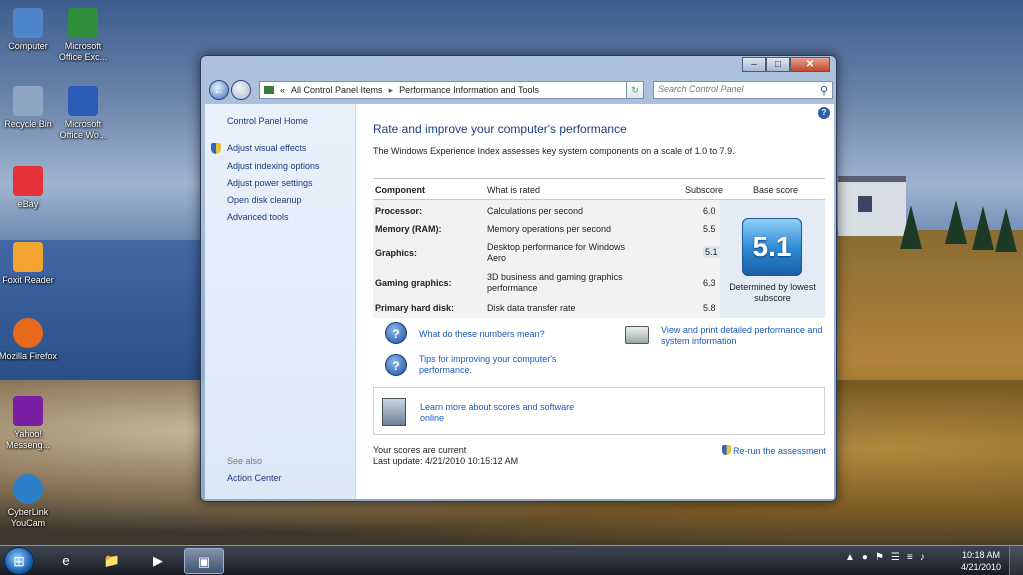 The image size is (1023, 575). Describe the element at coordinates (772, 292) in the screenshot. I see `base-score-note: Determined by lowest subscore` at that location.